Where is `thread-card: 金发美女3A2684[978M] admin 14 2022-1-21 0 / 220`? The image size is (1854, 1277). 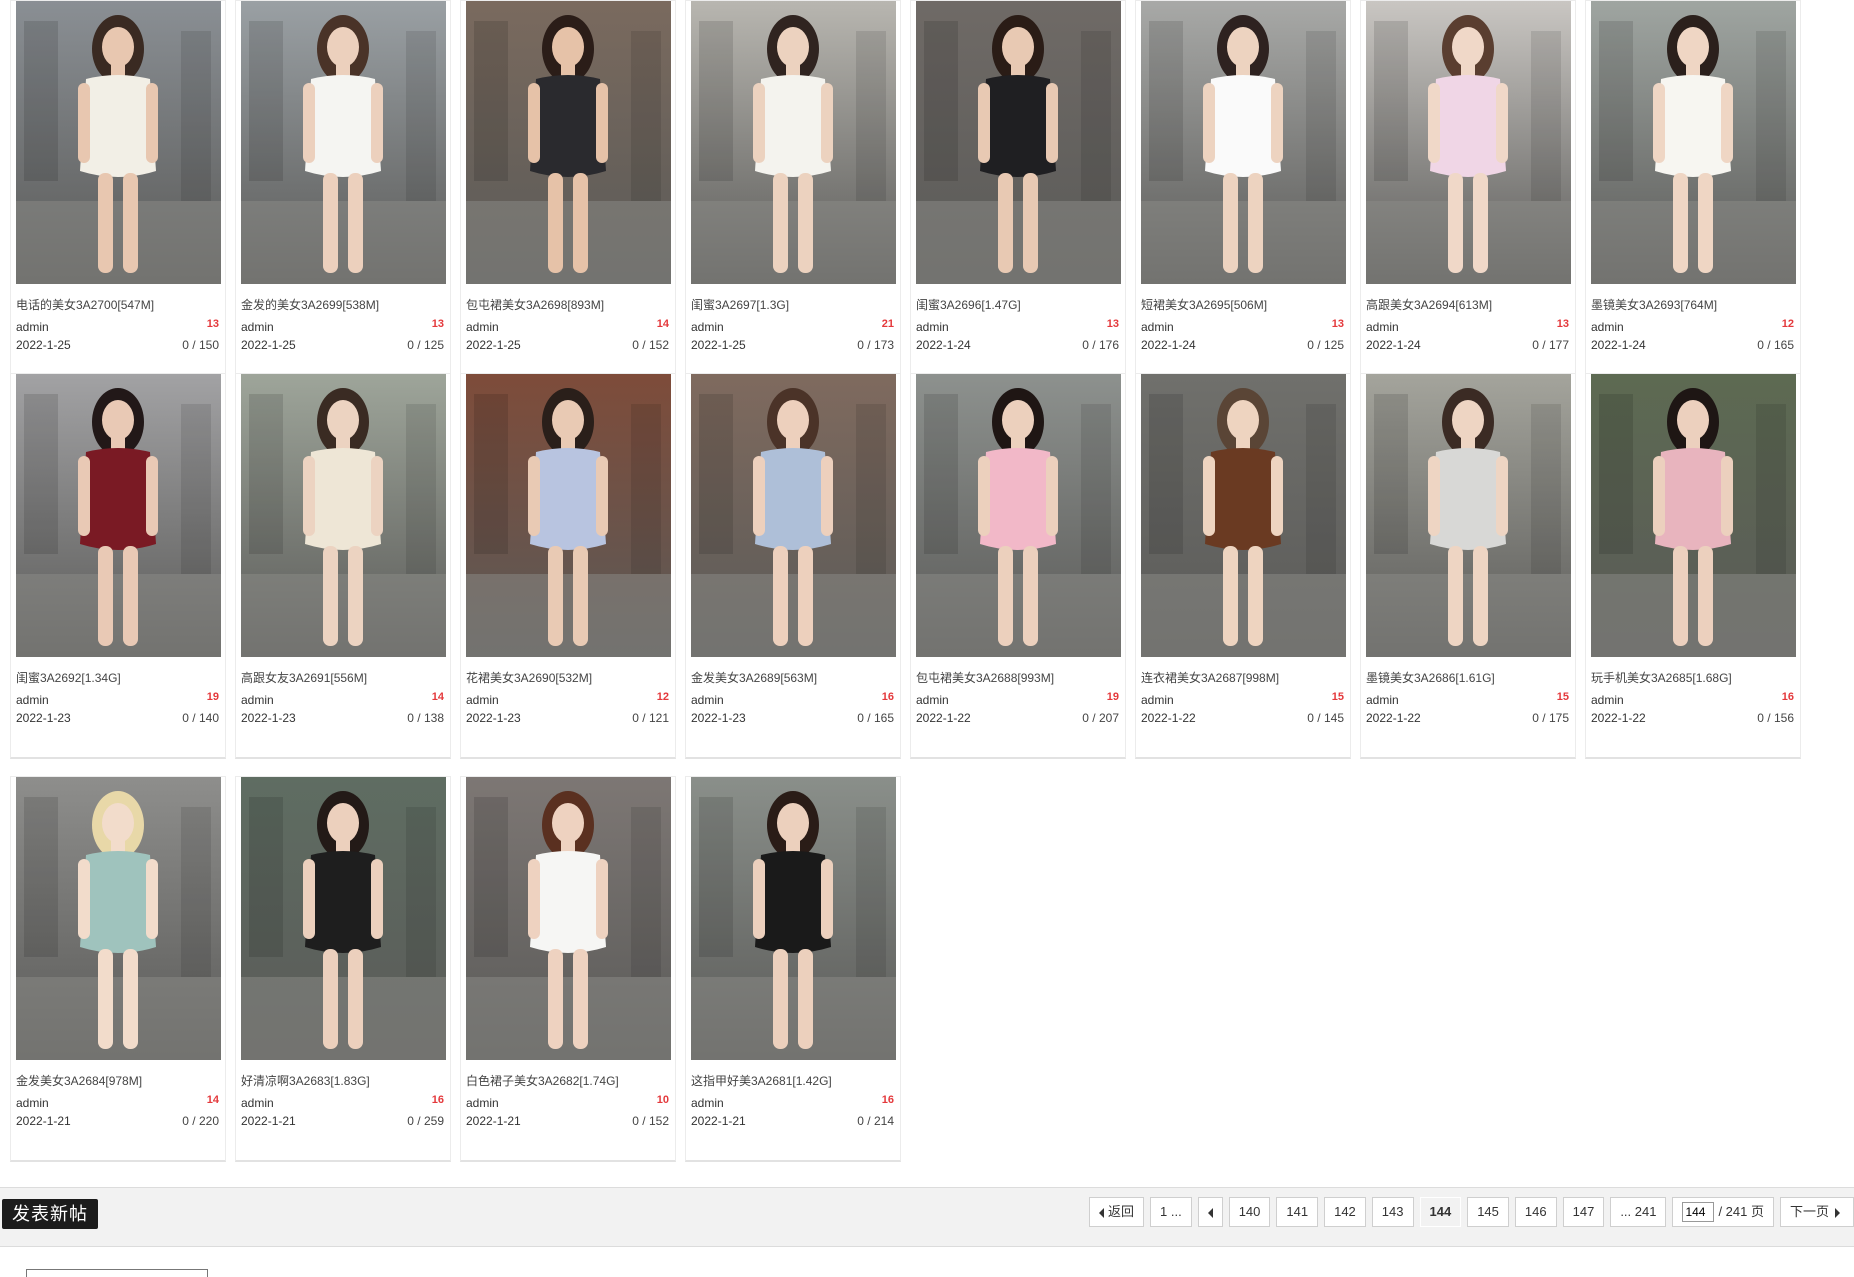 thread-card: 金发美女3A2684[978M] admin 14 2022-1-21 0 / 220 is located at coordinates (118, 969).